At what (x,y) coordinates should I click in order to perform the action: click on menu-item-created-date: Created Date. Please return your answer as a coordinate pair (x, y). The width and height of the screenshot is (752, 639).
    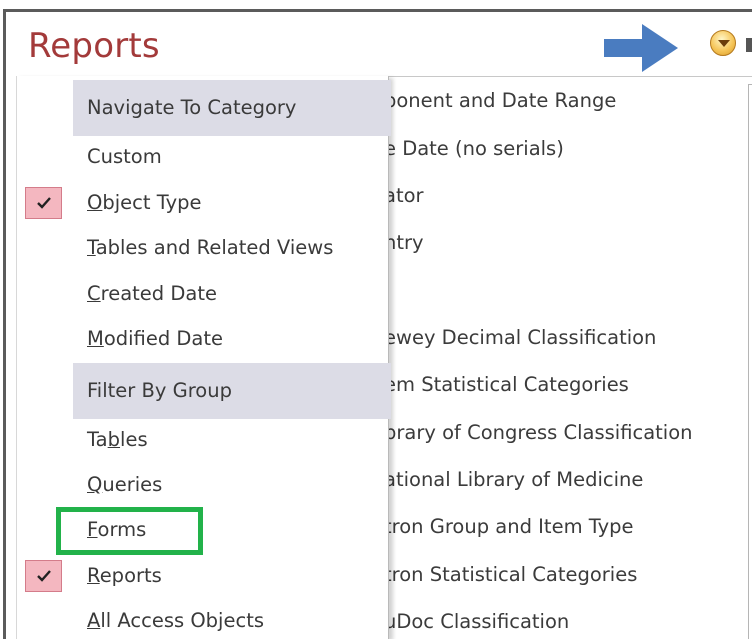
    Looking at the image, I should click on (152, 294).